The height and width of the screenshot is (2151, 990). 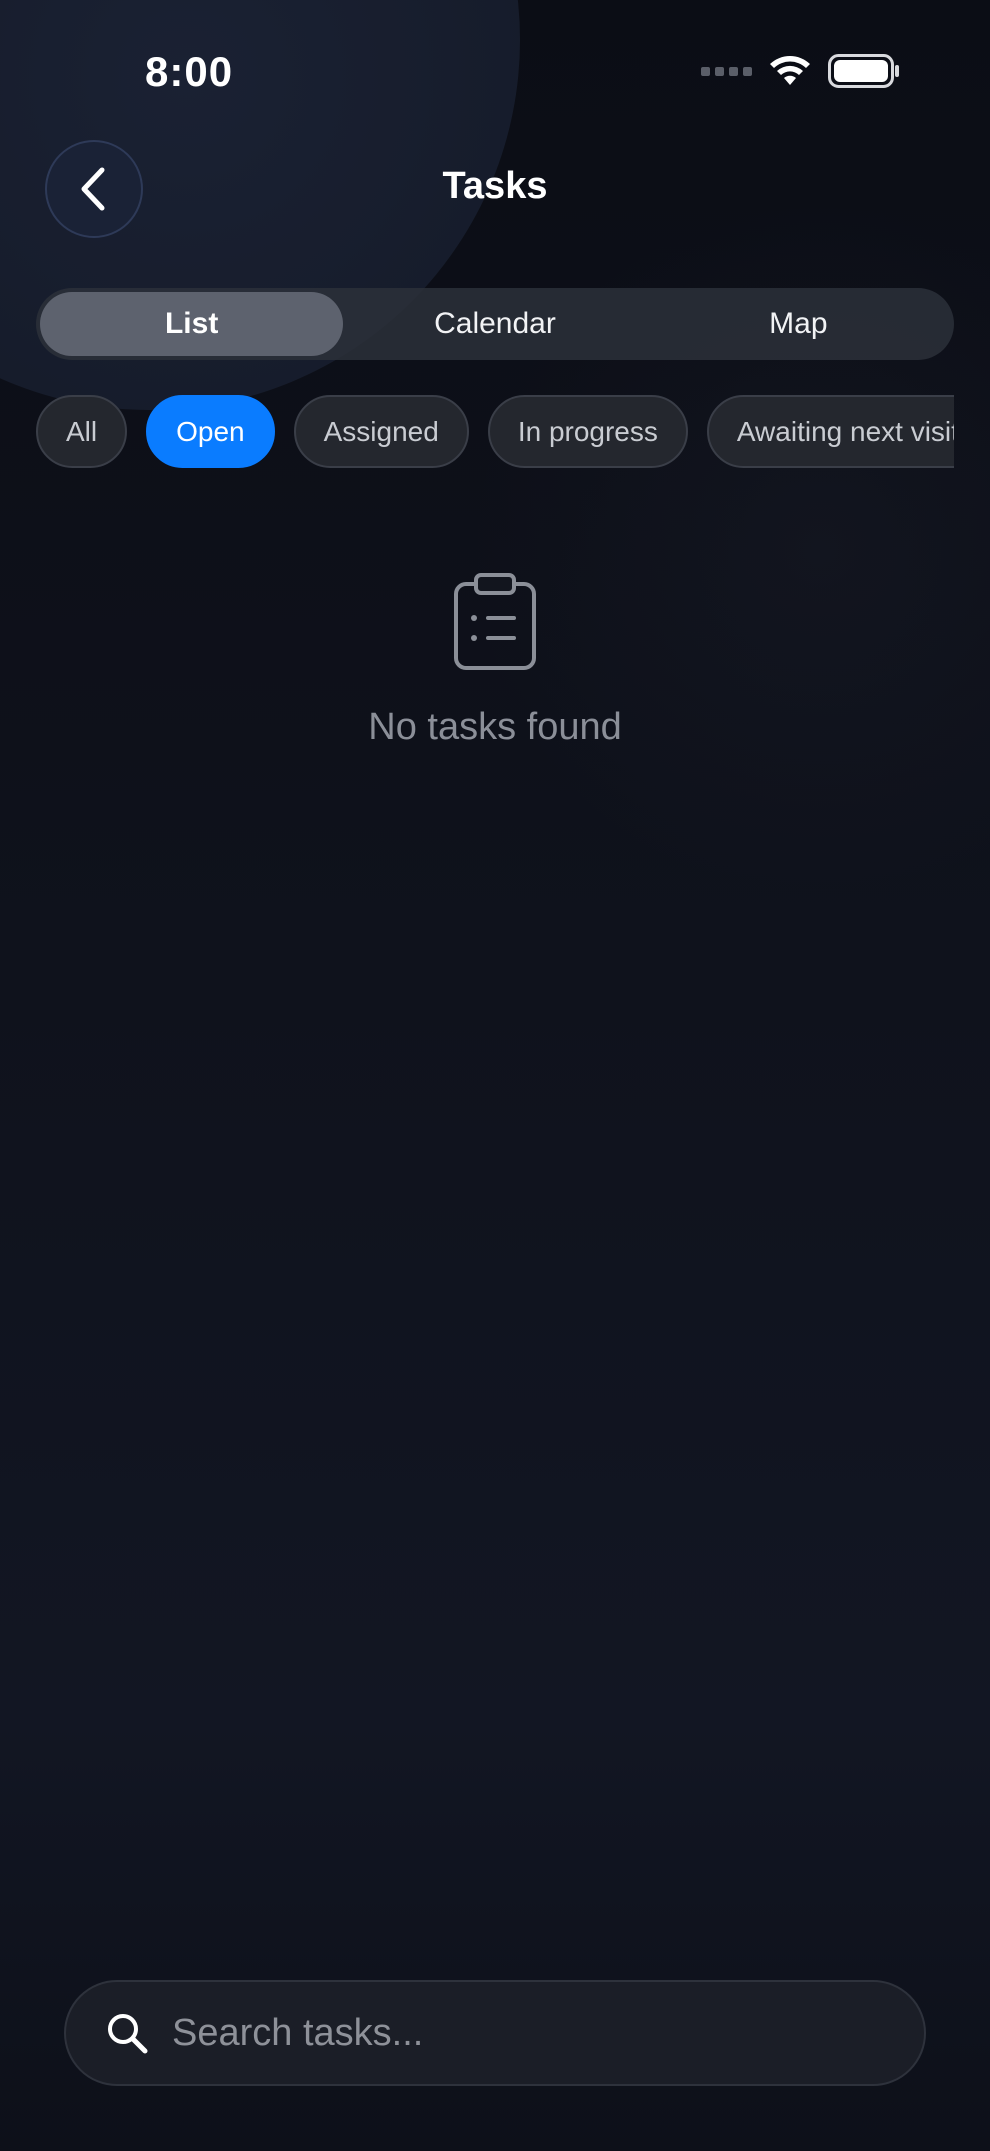 I want to click on search-icon, so click(x=128, y=2034).